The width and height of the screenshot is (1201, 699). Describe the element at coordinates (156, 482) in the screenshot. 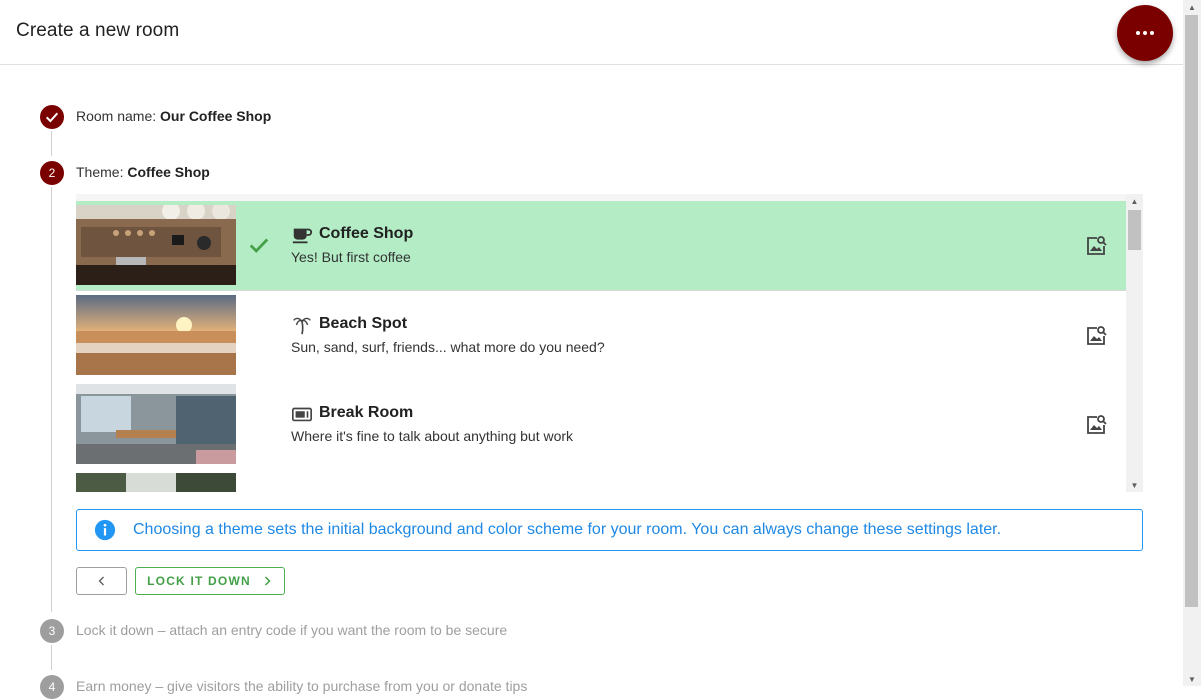

I see `forest-thumbnail` at that location.